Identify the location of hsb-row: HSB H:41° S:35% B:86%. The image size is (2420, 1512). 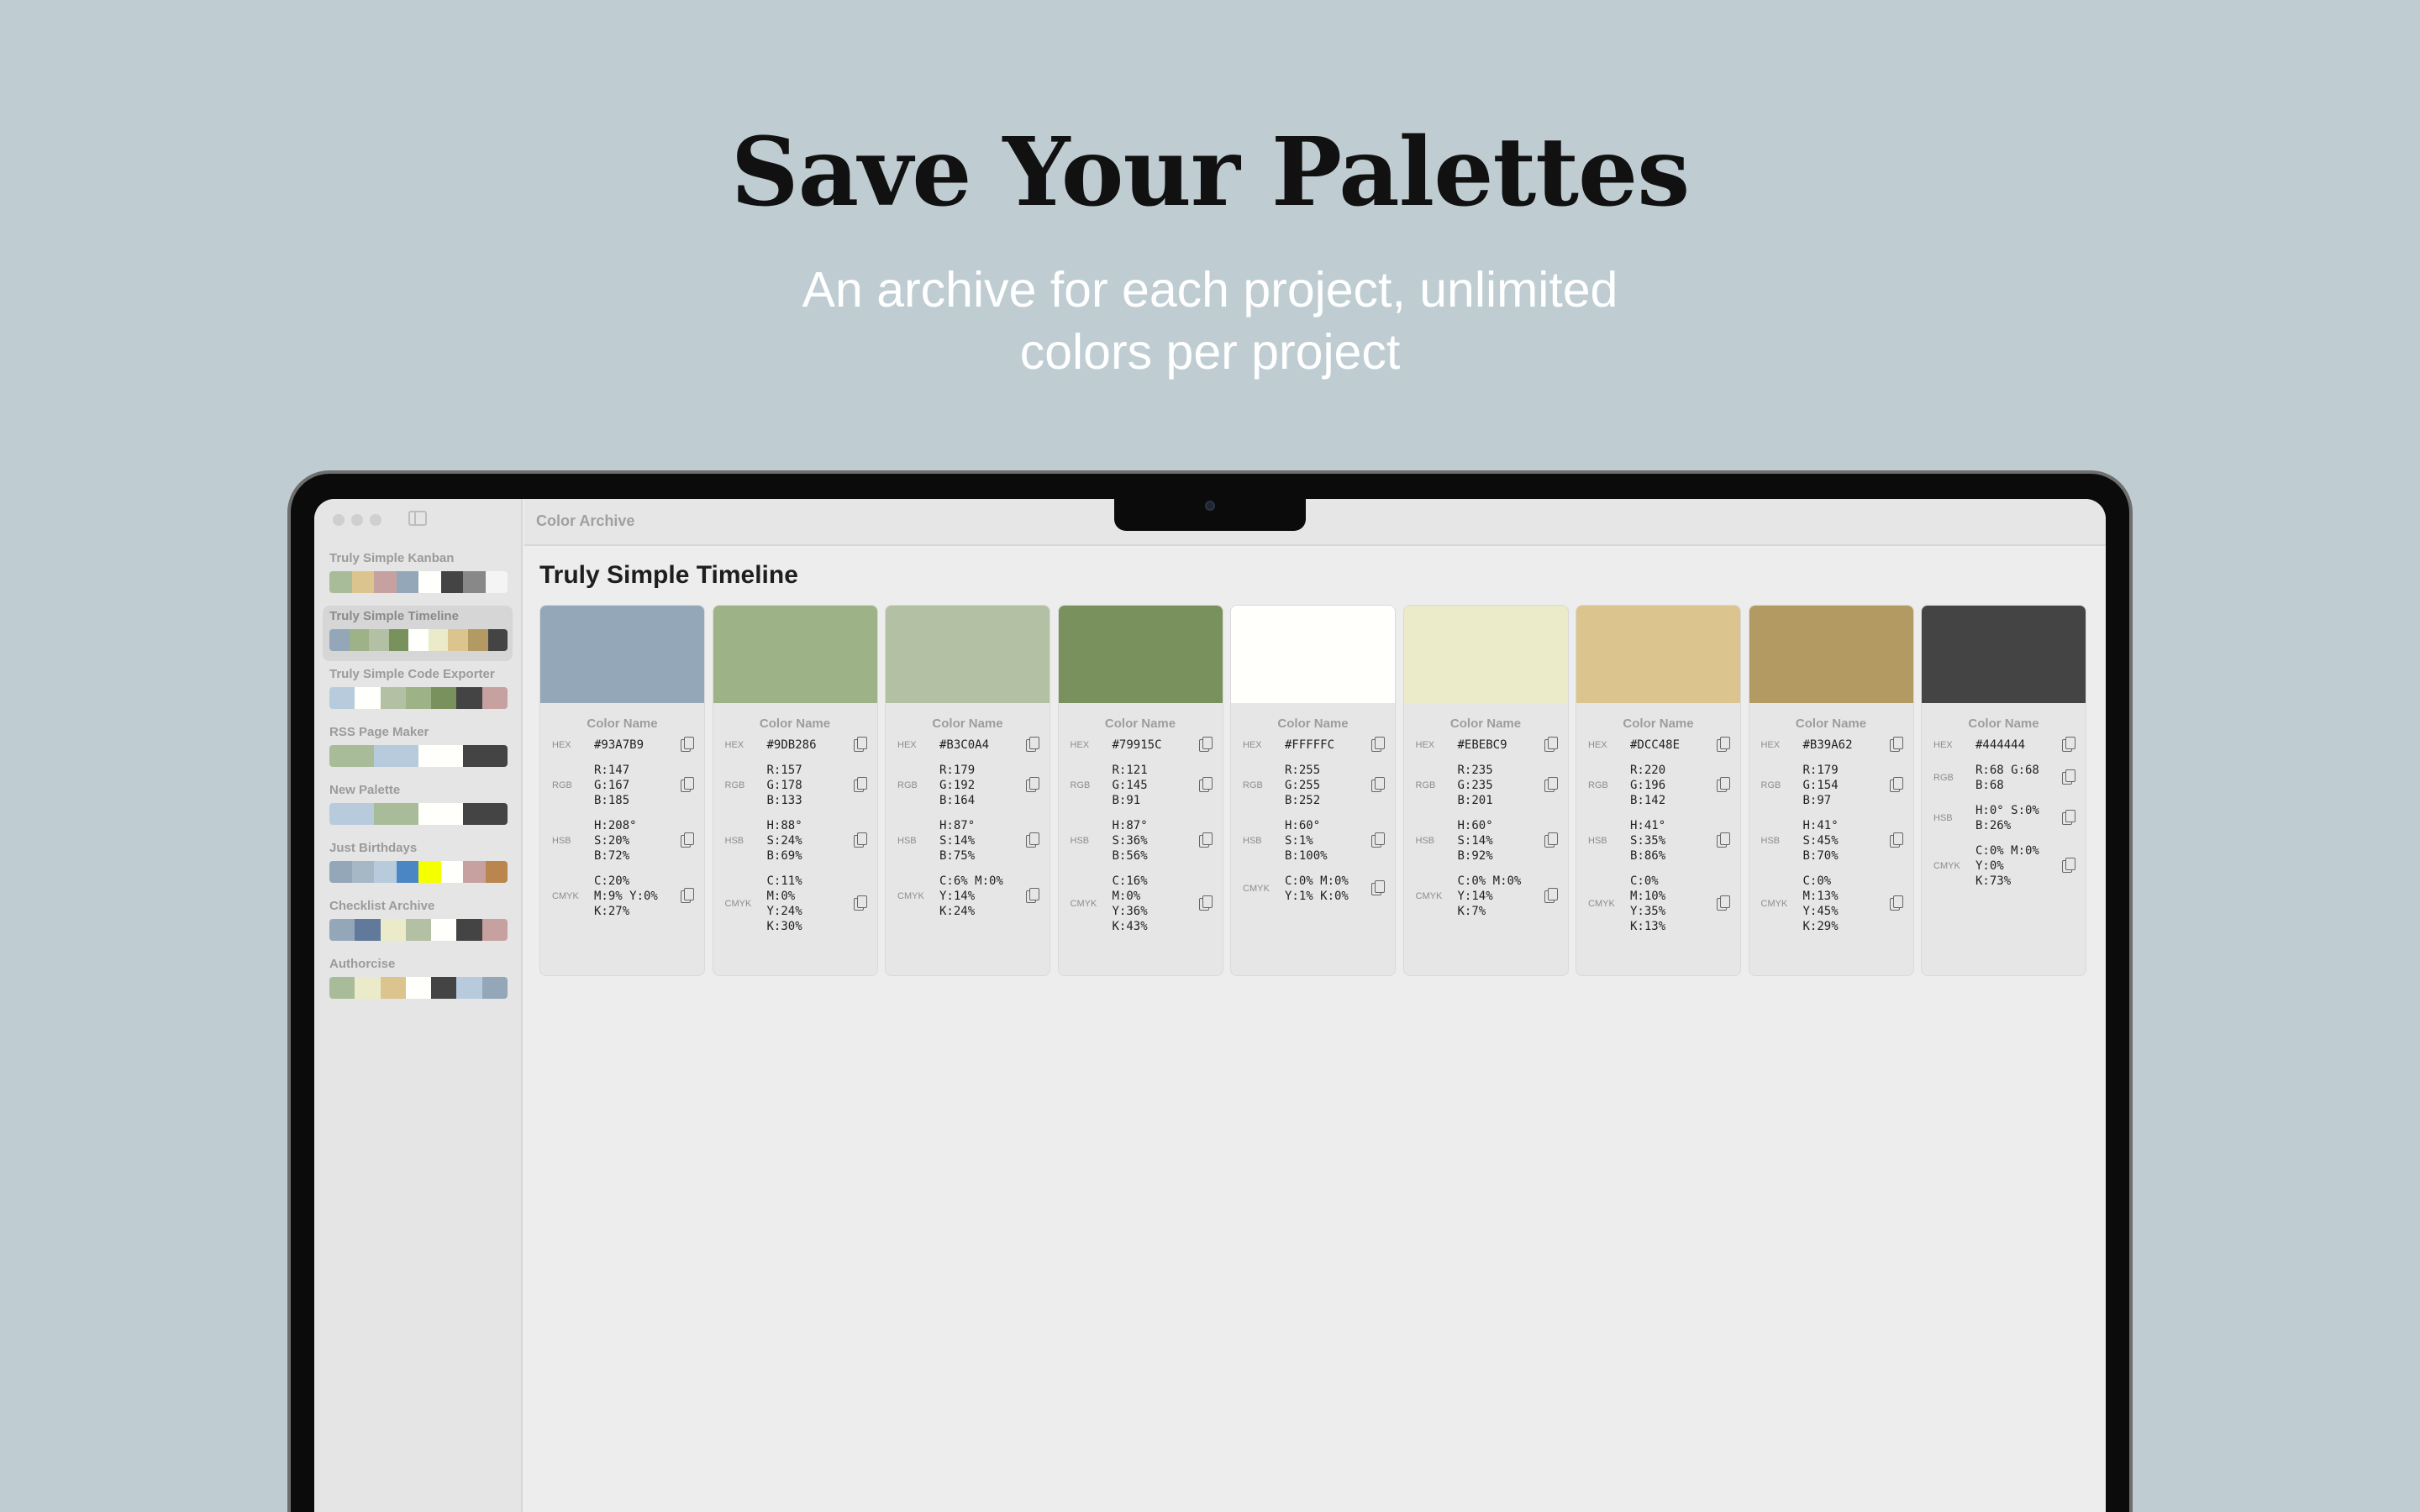
(1658, 841).